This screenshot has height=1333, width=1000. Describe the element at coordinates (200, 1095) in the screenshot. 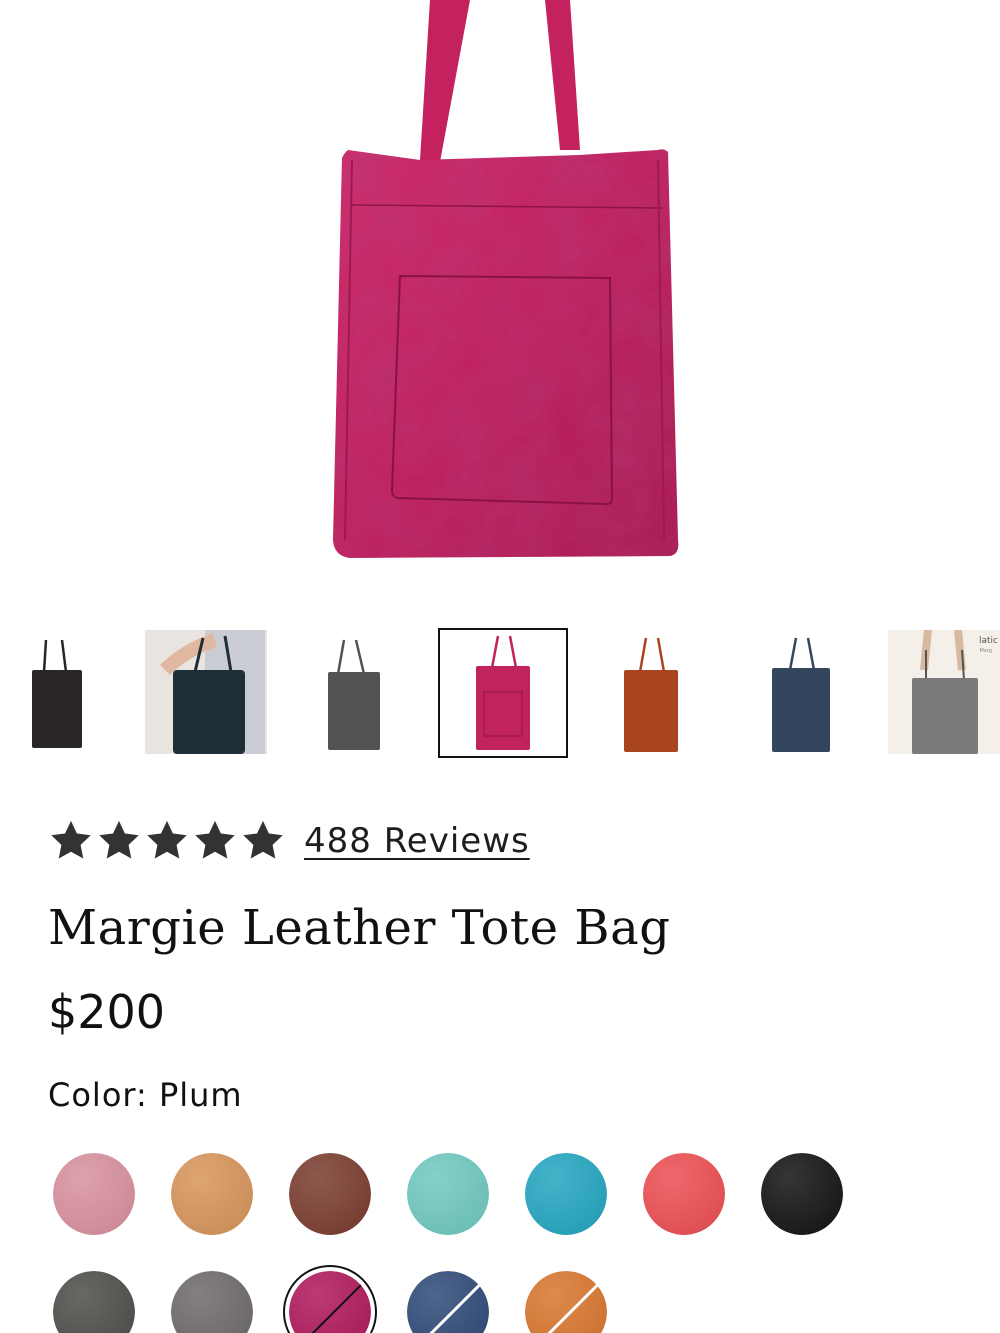

I see `color-value: Plum` at that location.